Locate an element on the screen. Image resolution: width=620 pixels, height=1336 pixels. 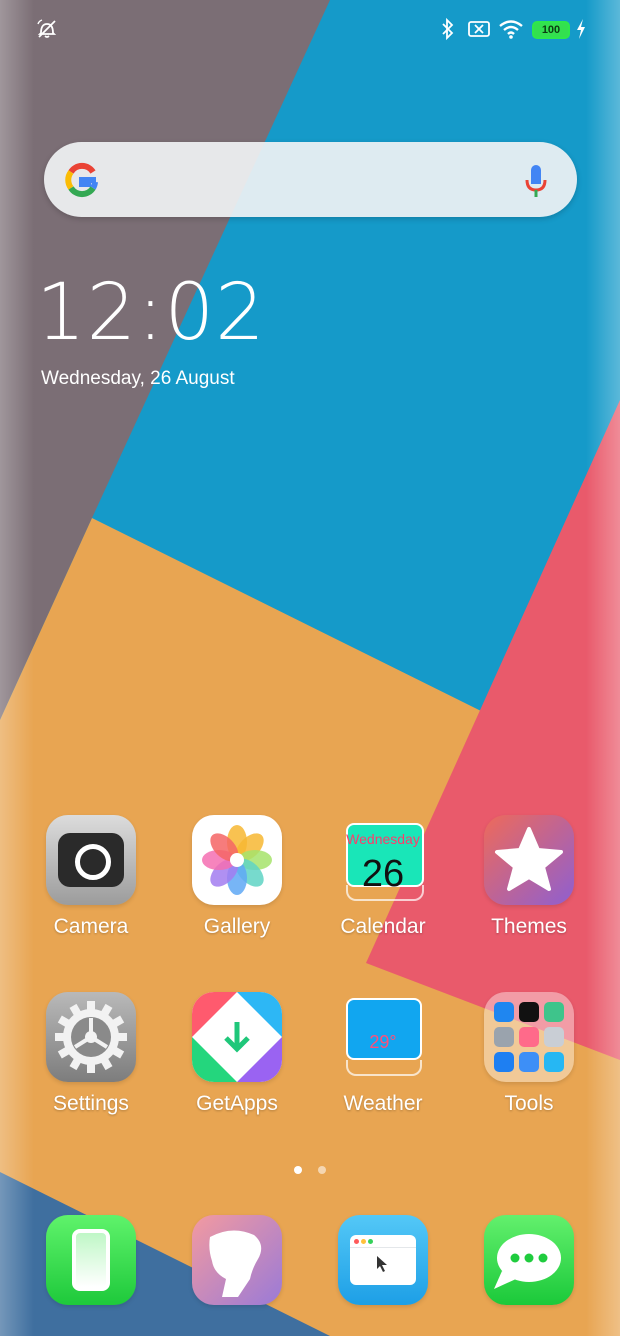
gear-icon is located at coordinates (91, 1037).